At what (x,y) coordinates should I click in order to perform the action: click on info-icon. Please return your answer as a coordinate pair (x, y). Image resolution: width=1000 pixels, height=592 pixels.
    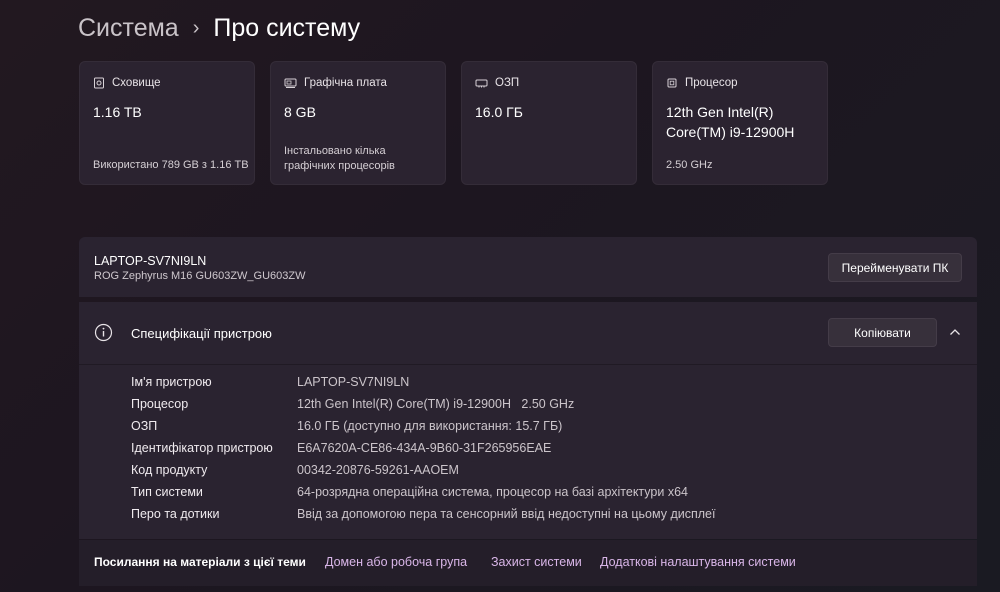
    Looking at the image, I should click on (103, 332).